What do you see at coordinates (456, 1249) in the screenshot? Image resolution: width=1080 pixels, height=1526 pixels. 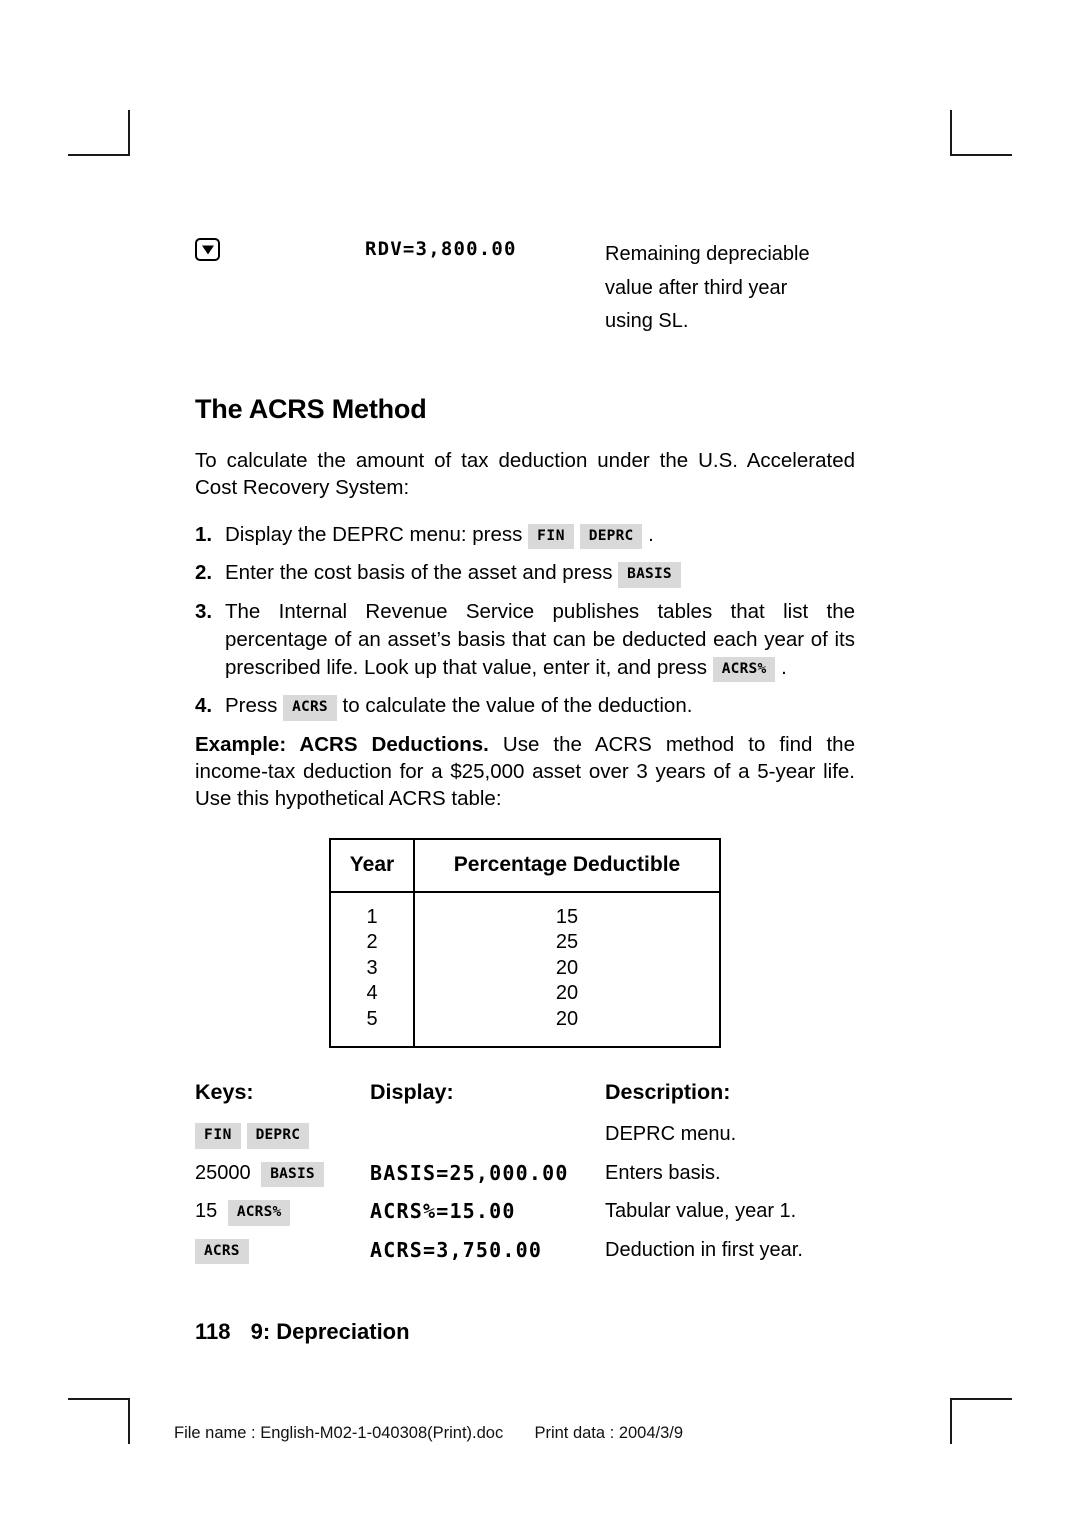 I see `keystroke-display-cell: ACRS=3,750.00` at bounding box center [456, 1249].